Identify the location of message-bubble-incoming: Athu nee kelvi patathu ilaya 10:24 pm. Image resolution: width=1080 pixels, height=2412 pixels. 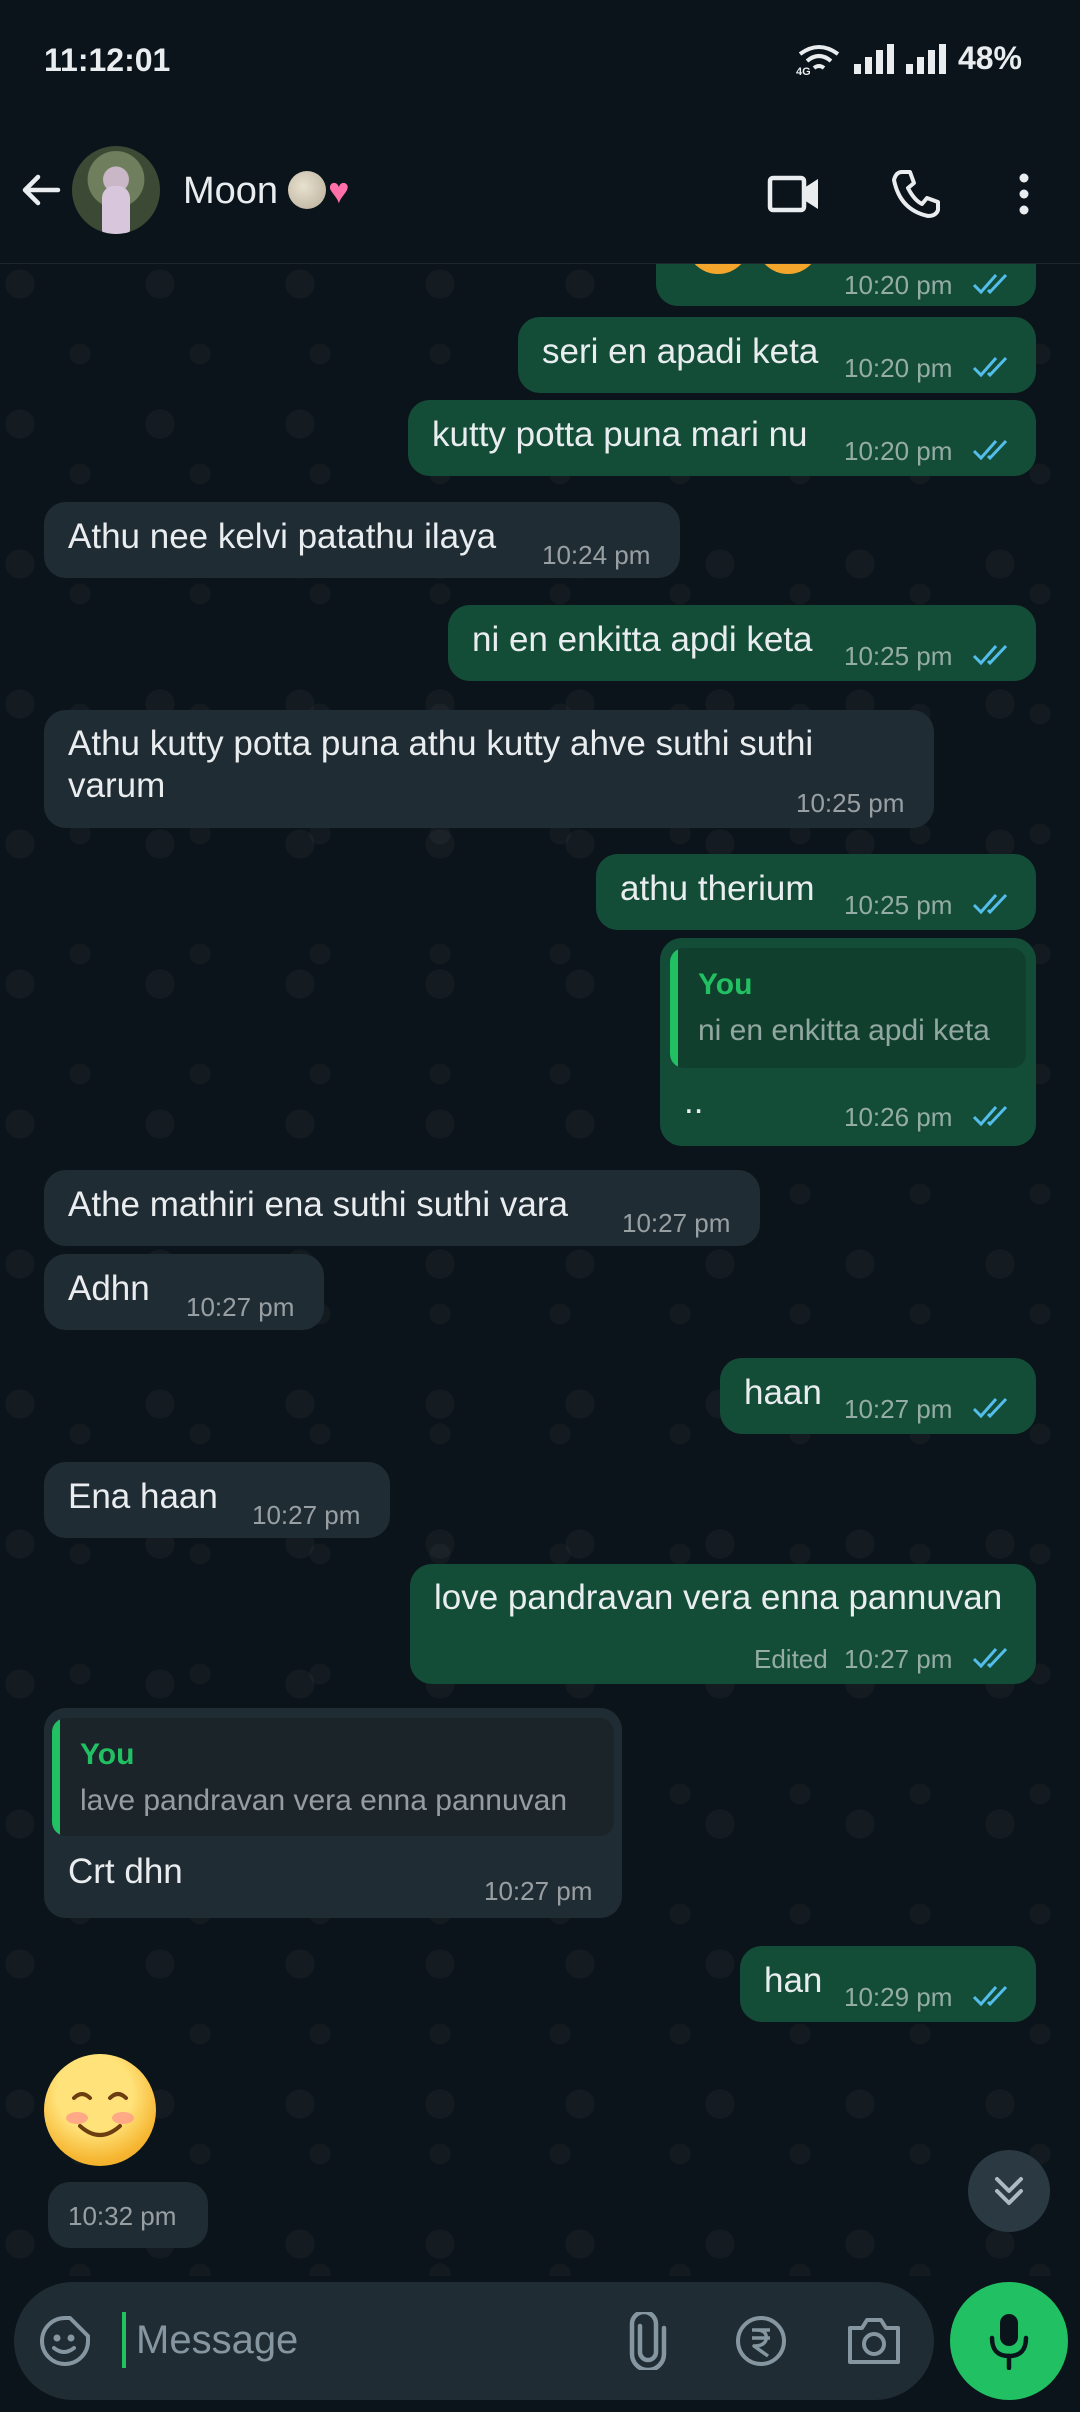
(362, 540).